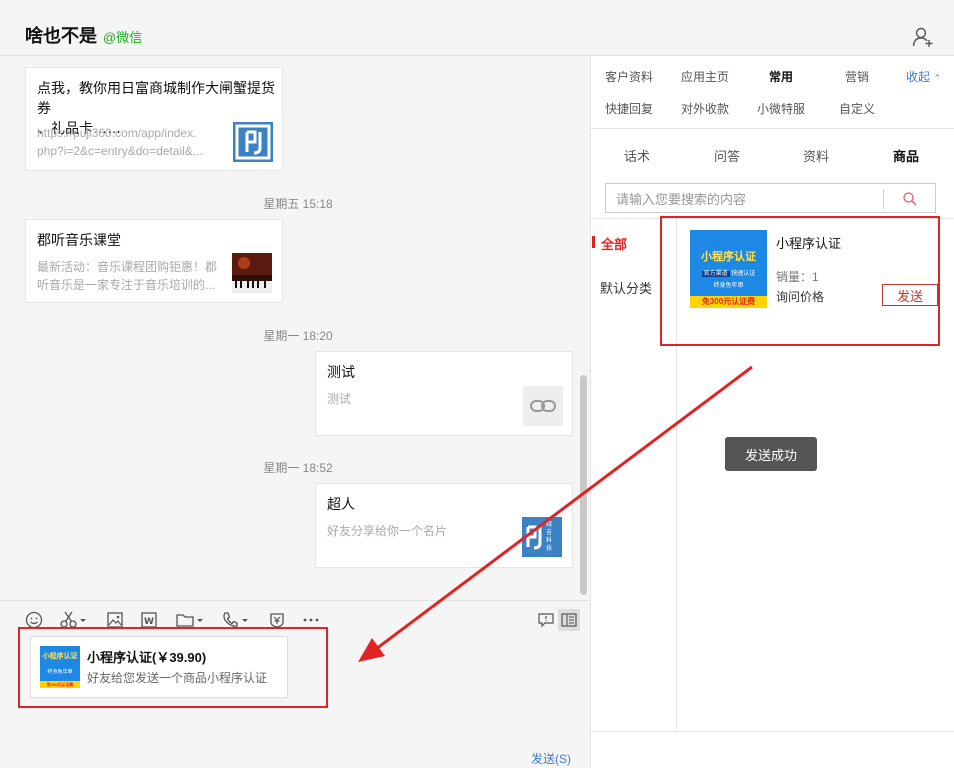 The height and width of the screenshot is (768, 954). What do you see at coordinates (746, 199) in the screenshot?
I see `product-search-input` at bounding box center [746, 199].